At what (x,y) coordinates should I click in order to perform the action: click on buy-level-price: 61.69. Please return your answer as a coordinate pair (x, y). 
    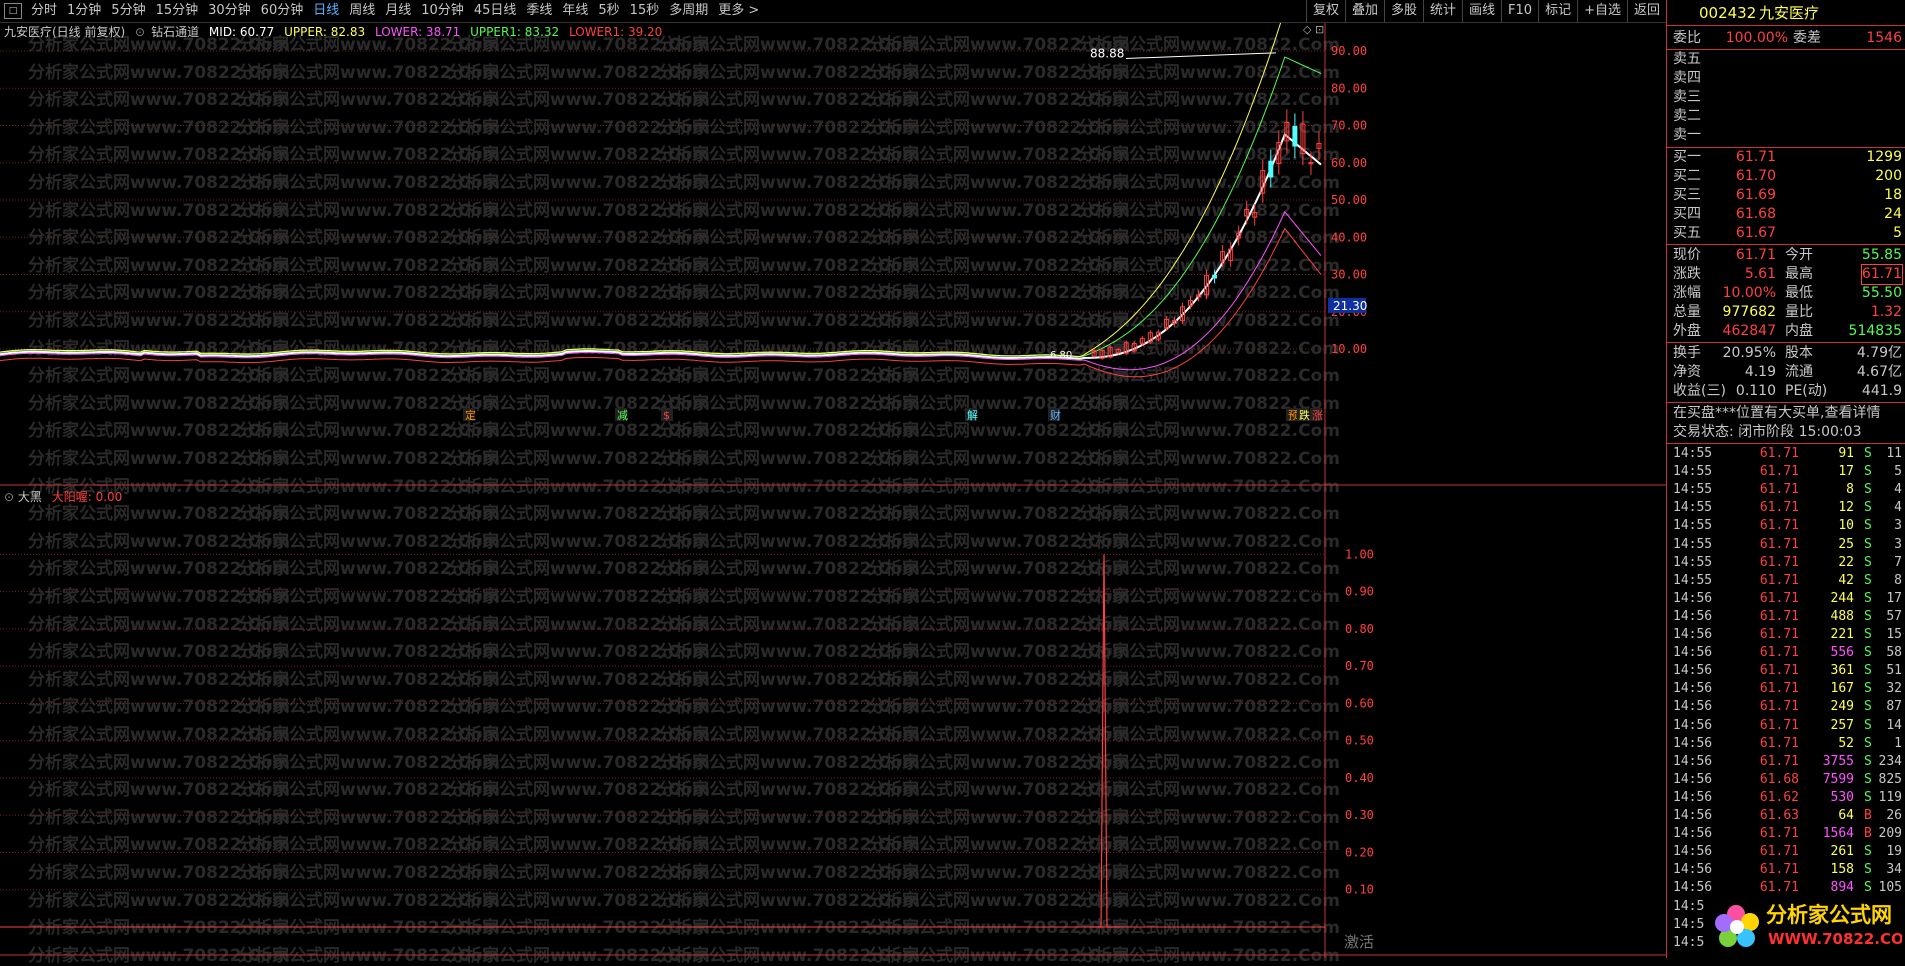
    Looking at the image, I should click on (1755, 195).